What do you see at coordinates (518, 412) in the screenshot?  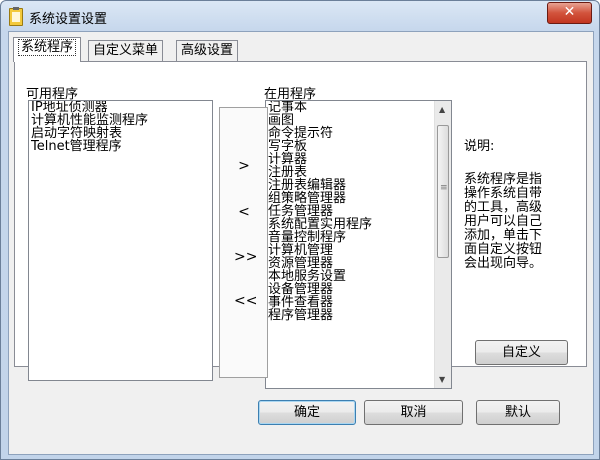 I see `default-button: 默认` at bounding box center [518, 412].